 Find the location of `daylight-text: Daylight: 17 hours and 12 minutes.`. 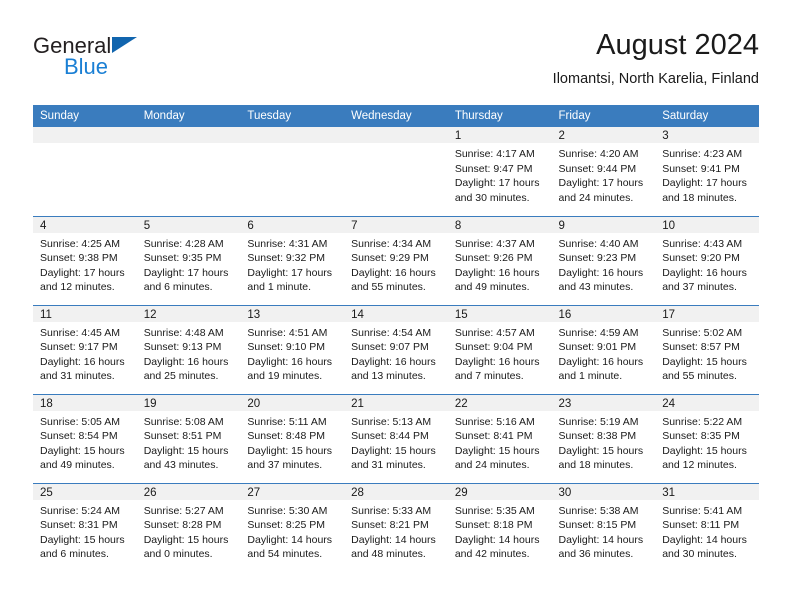

daylight-text: Daylight: 17 hours and 12 minutes. is located at coordinates (82, 280).